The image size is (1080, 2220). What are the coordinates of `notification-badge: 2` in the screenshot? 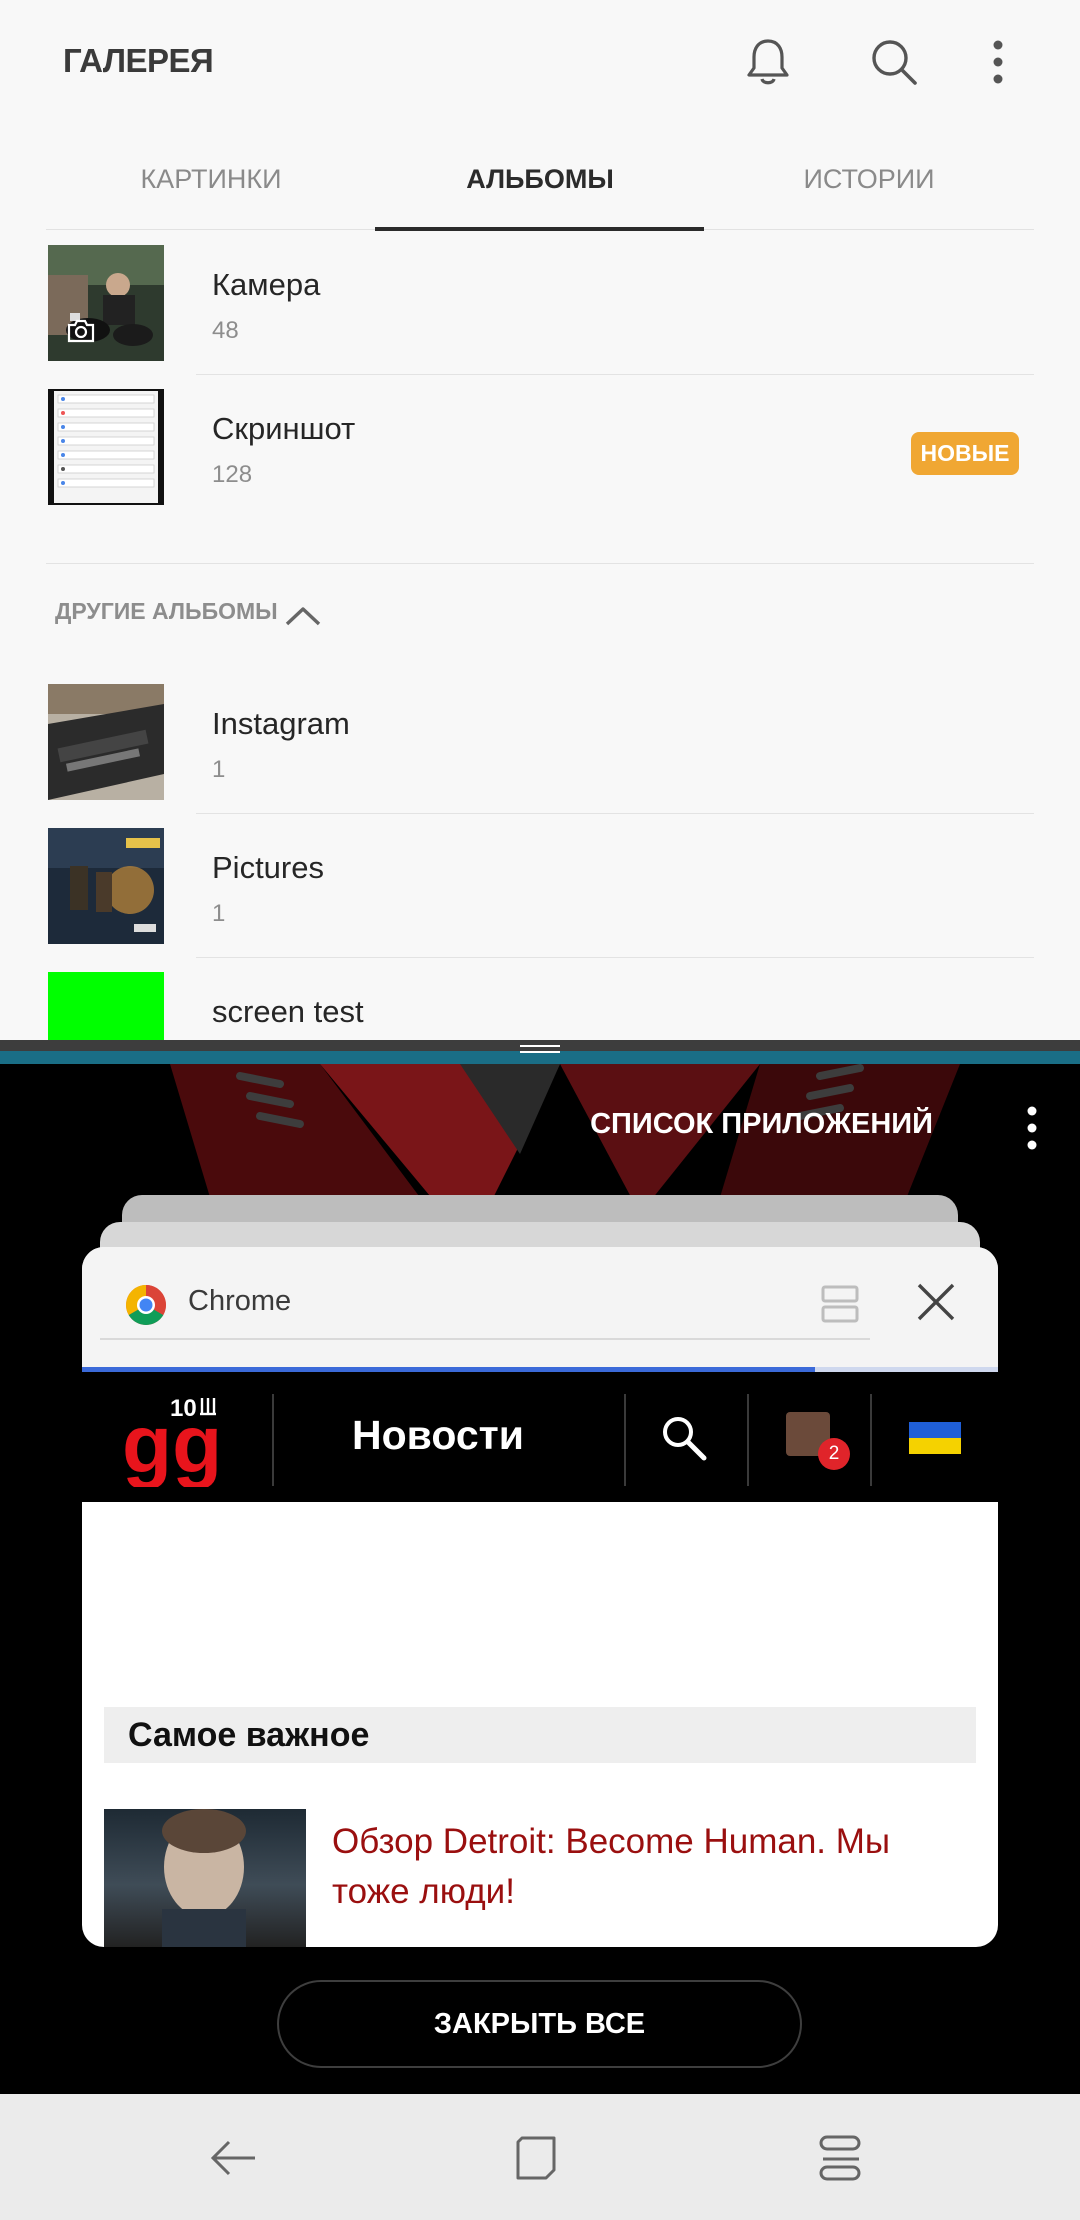 It's located at (834, 1454).